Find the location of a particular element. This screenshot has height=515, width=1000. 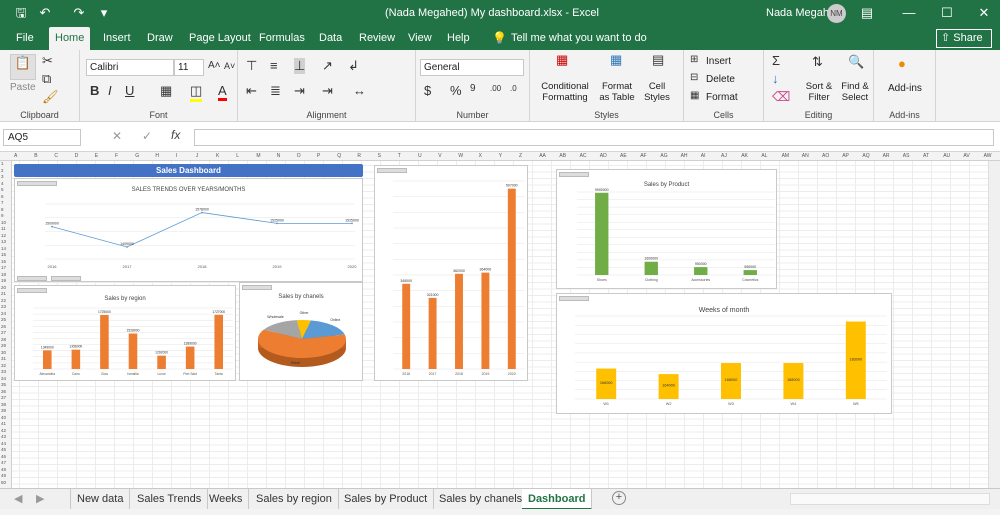

row-header: 17 is located at coordinates (3, 267).